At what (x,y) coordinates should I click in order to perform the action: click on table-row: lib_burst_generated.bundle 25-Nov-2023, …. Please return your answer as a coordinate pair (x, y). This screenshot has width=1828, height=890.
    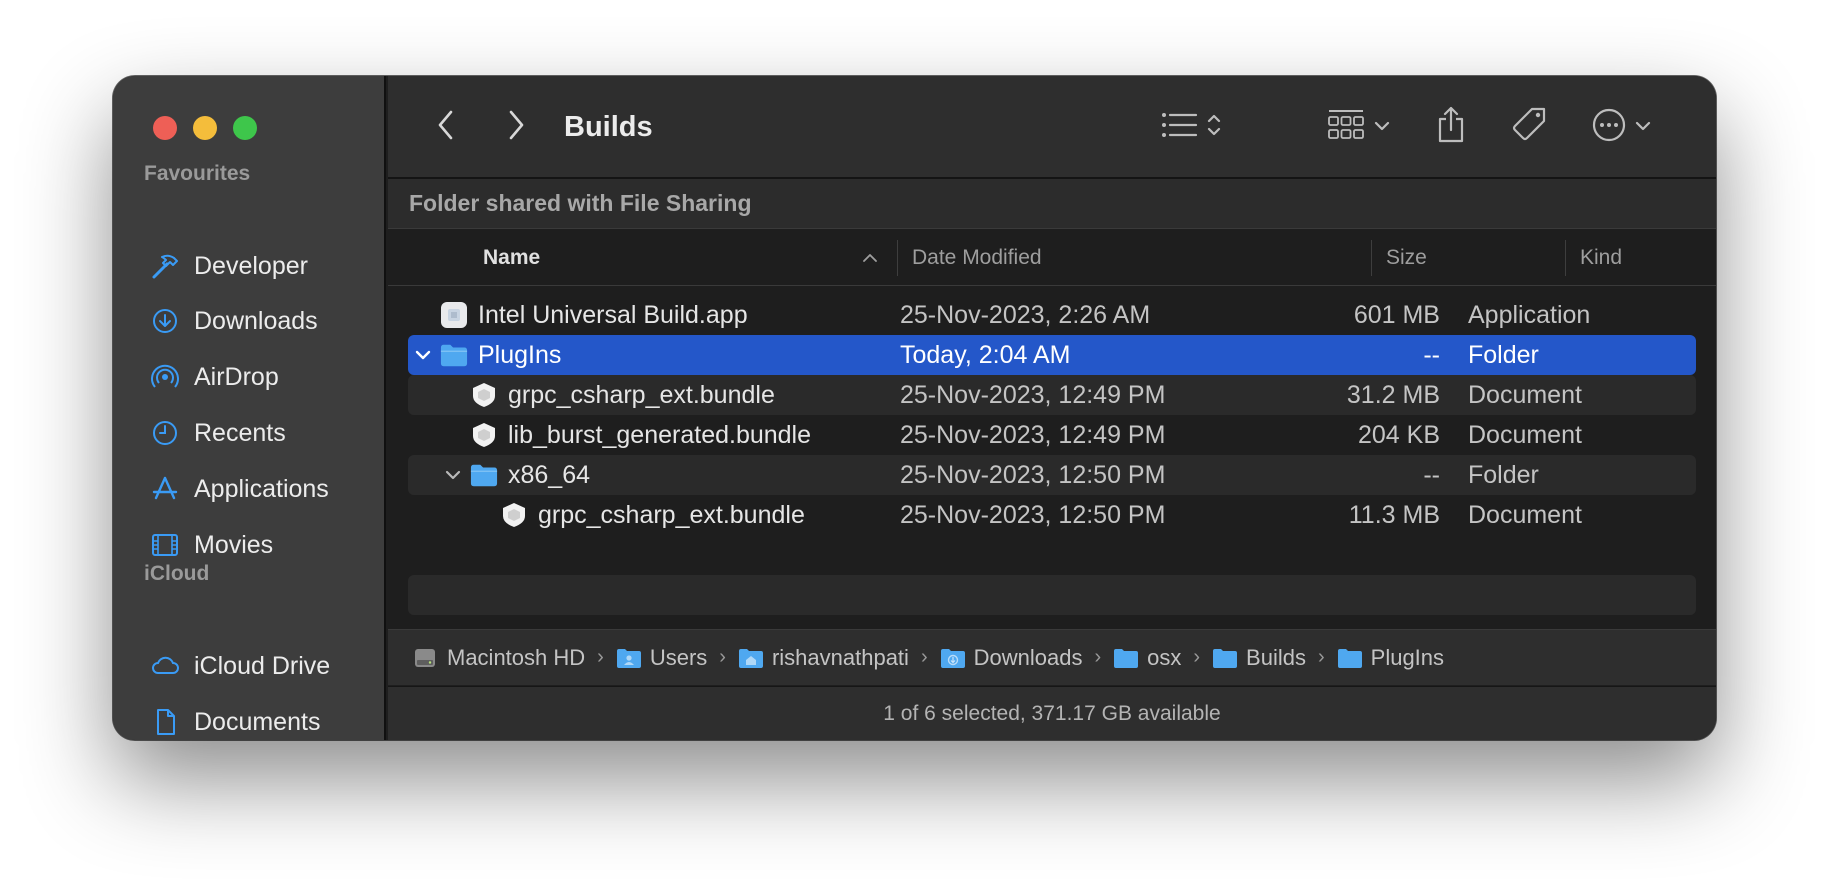
    Looking at the image, I should click on (1052, 435).